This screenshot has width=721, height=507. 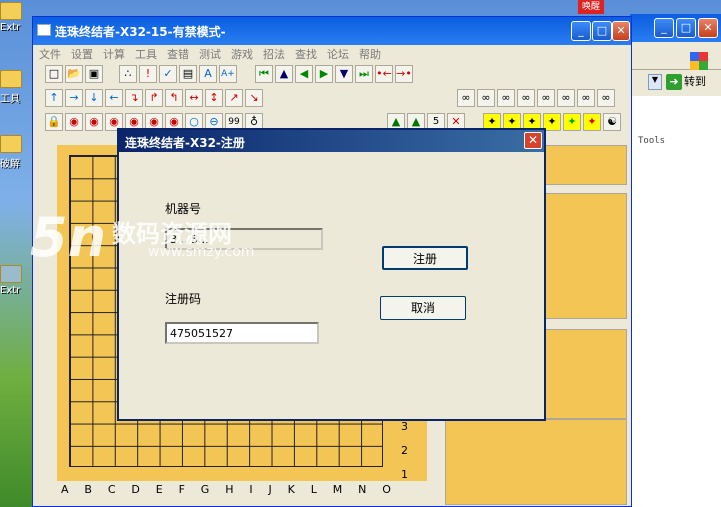 I want to click on anti-diagonal-flip-icon: ↘, so click(x=254, y=98).